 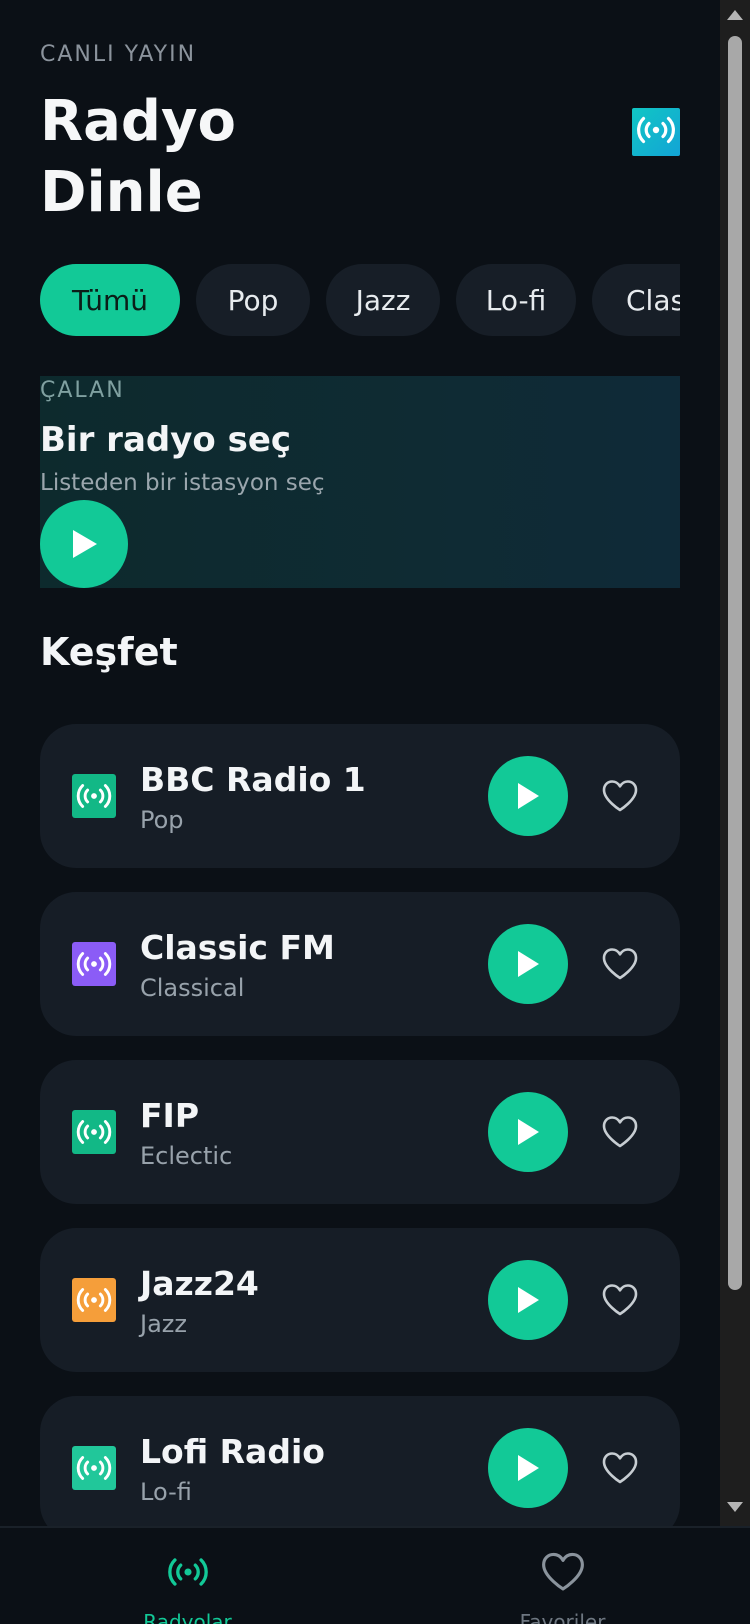 I want to click on station-genre: Classical, so click(x=192, y=988).